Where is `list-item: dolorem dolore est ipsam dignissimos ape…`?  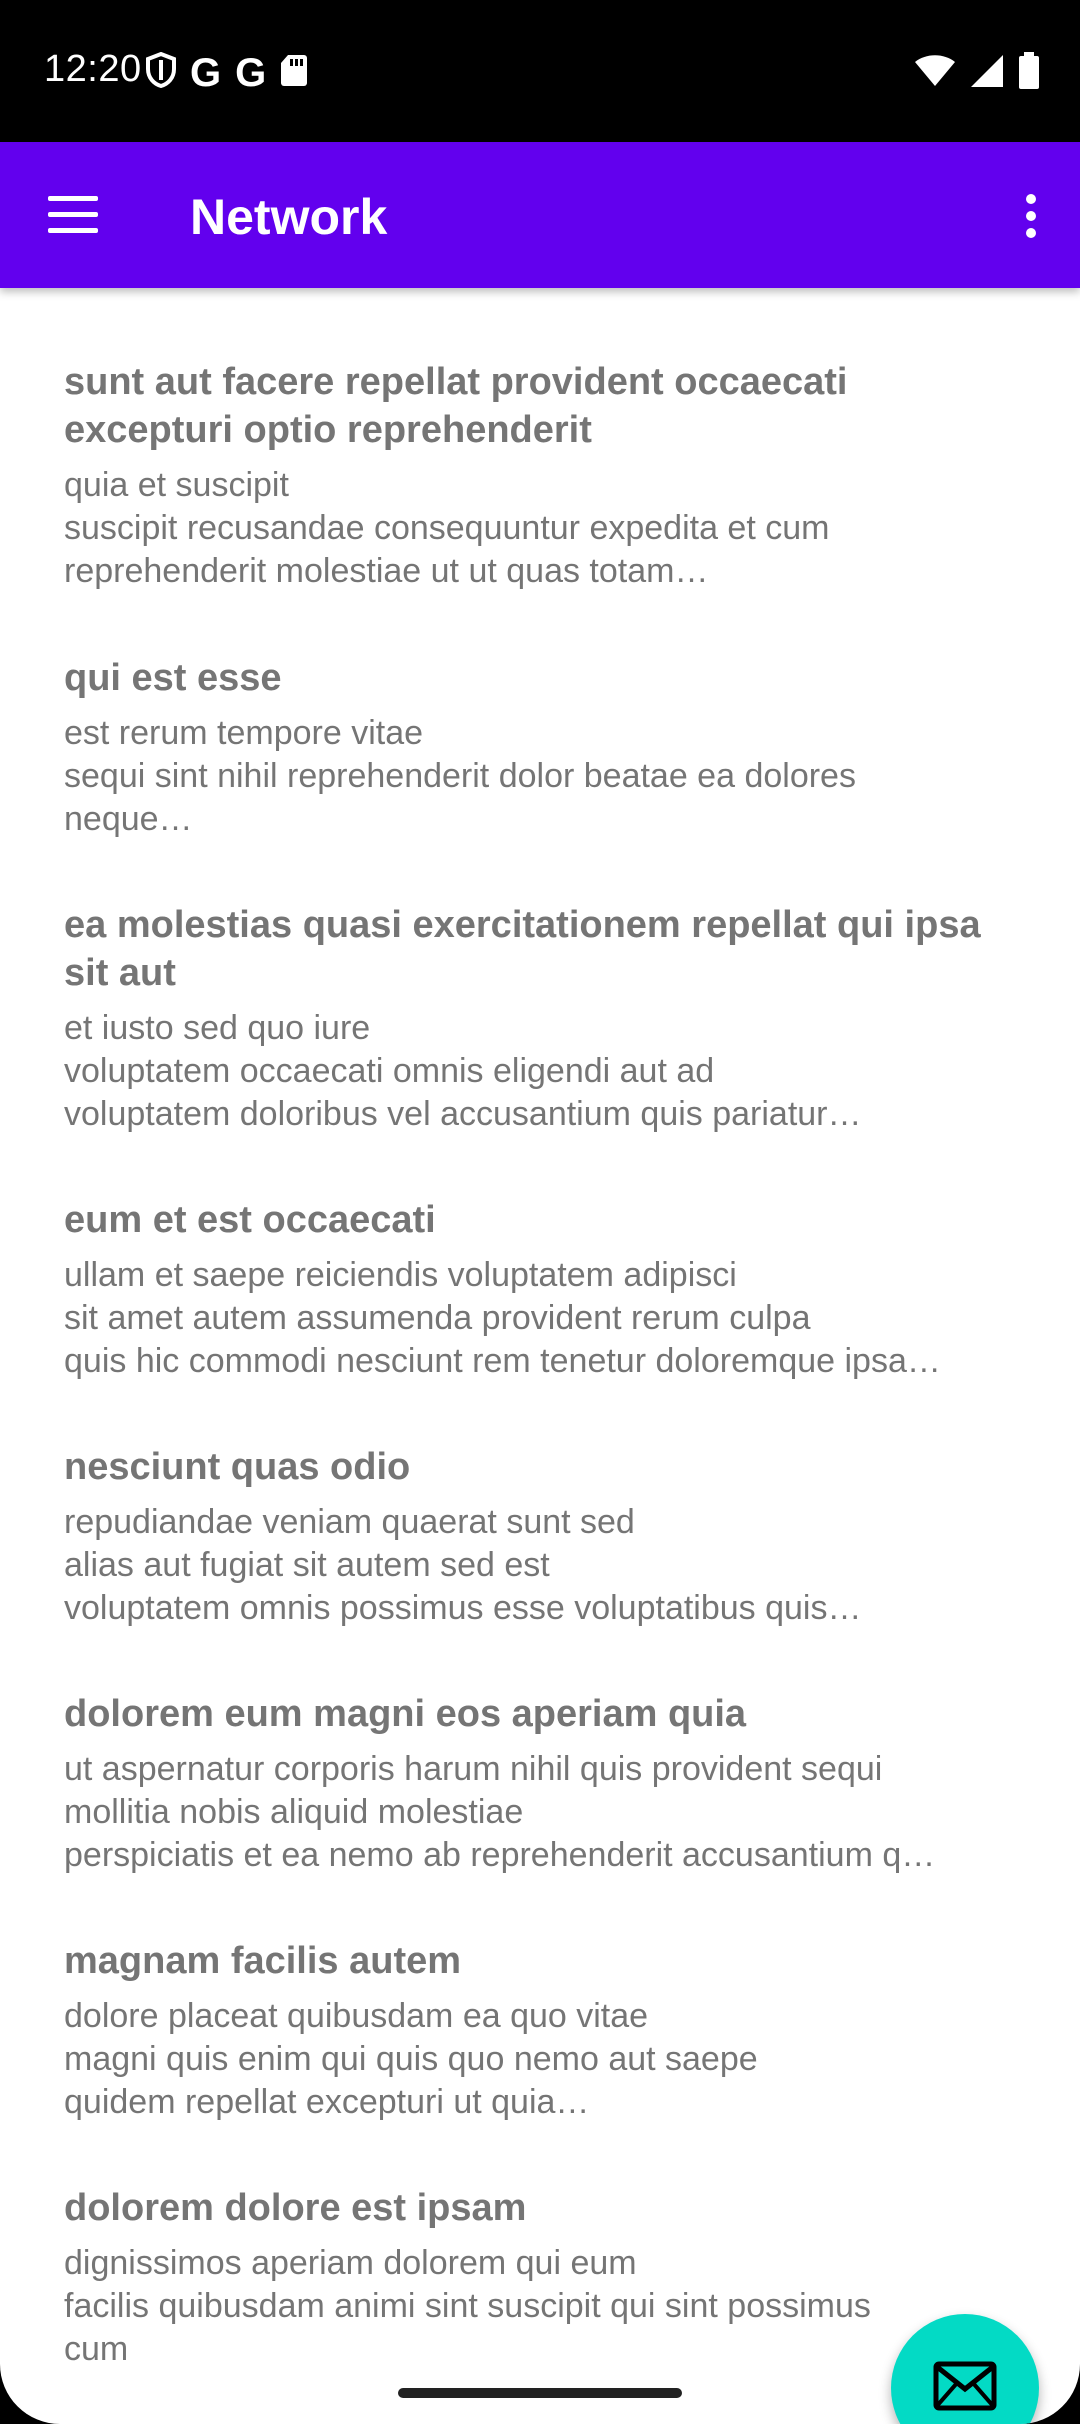 list-item: dolorem dolore est ipsam dignissimos ape… is located at coordinates (544, 2277).